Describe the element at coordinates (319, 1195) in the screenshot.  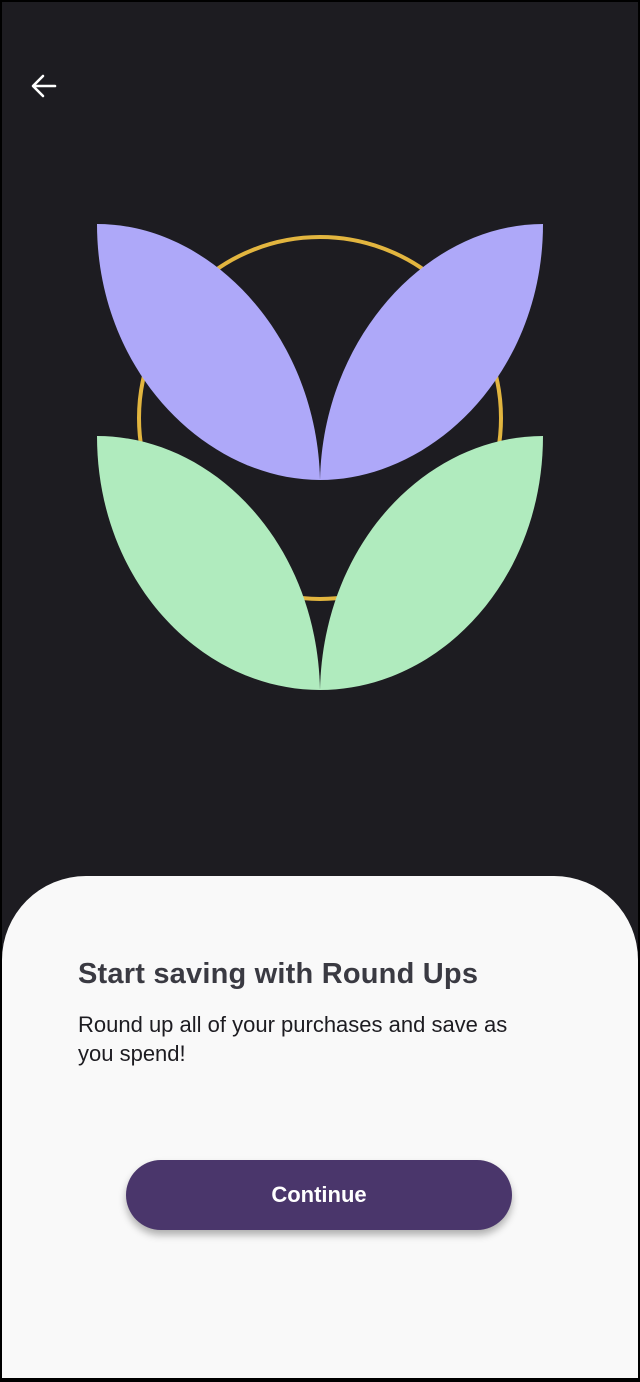
I see `continue-button: Continue` at that location.